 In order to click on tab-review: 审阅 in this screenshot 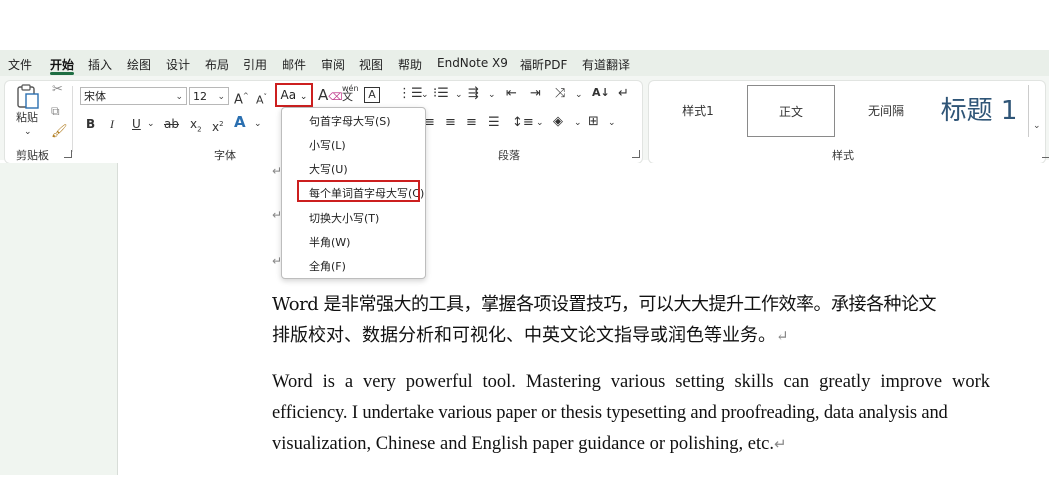, I will do `click(333, 64)`.